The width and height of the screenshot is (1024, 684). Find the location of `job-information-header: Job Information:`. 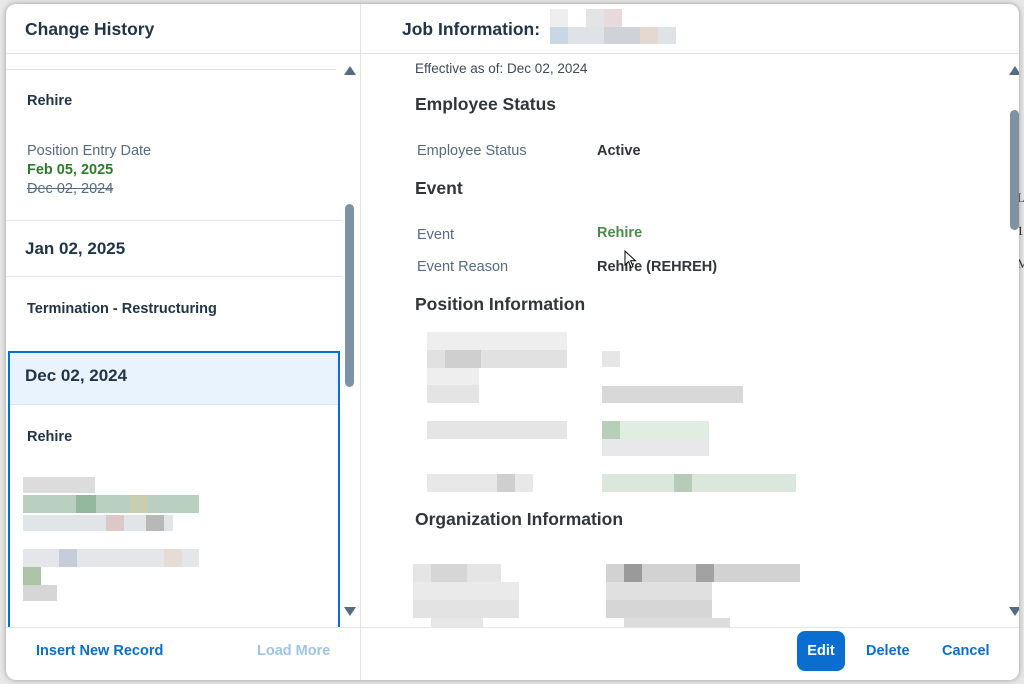

job-information-header: Job Information: is located at coordinates (690, 29).